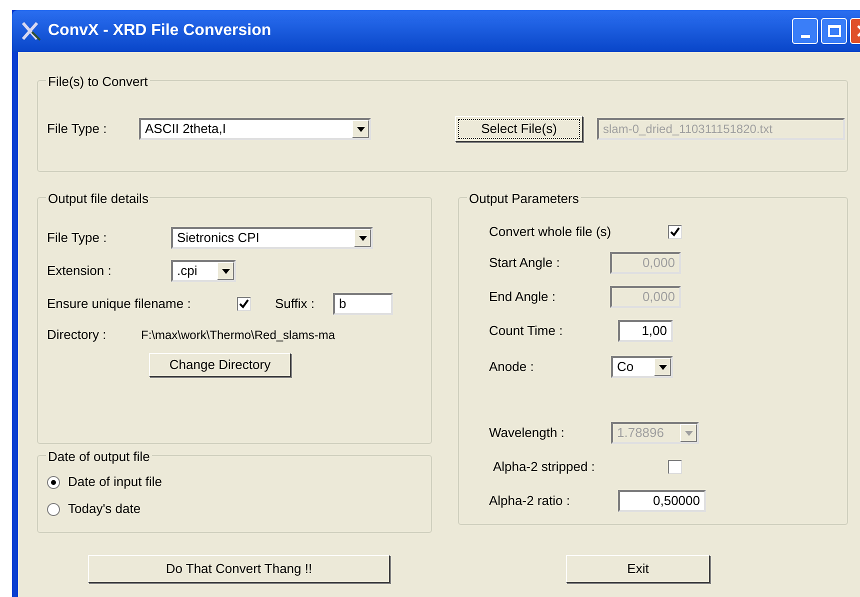  I want to click on field-label: Extension :, so click(79, 271).